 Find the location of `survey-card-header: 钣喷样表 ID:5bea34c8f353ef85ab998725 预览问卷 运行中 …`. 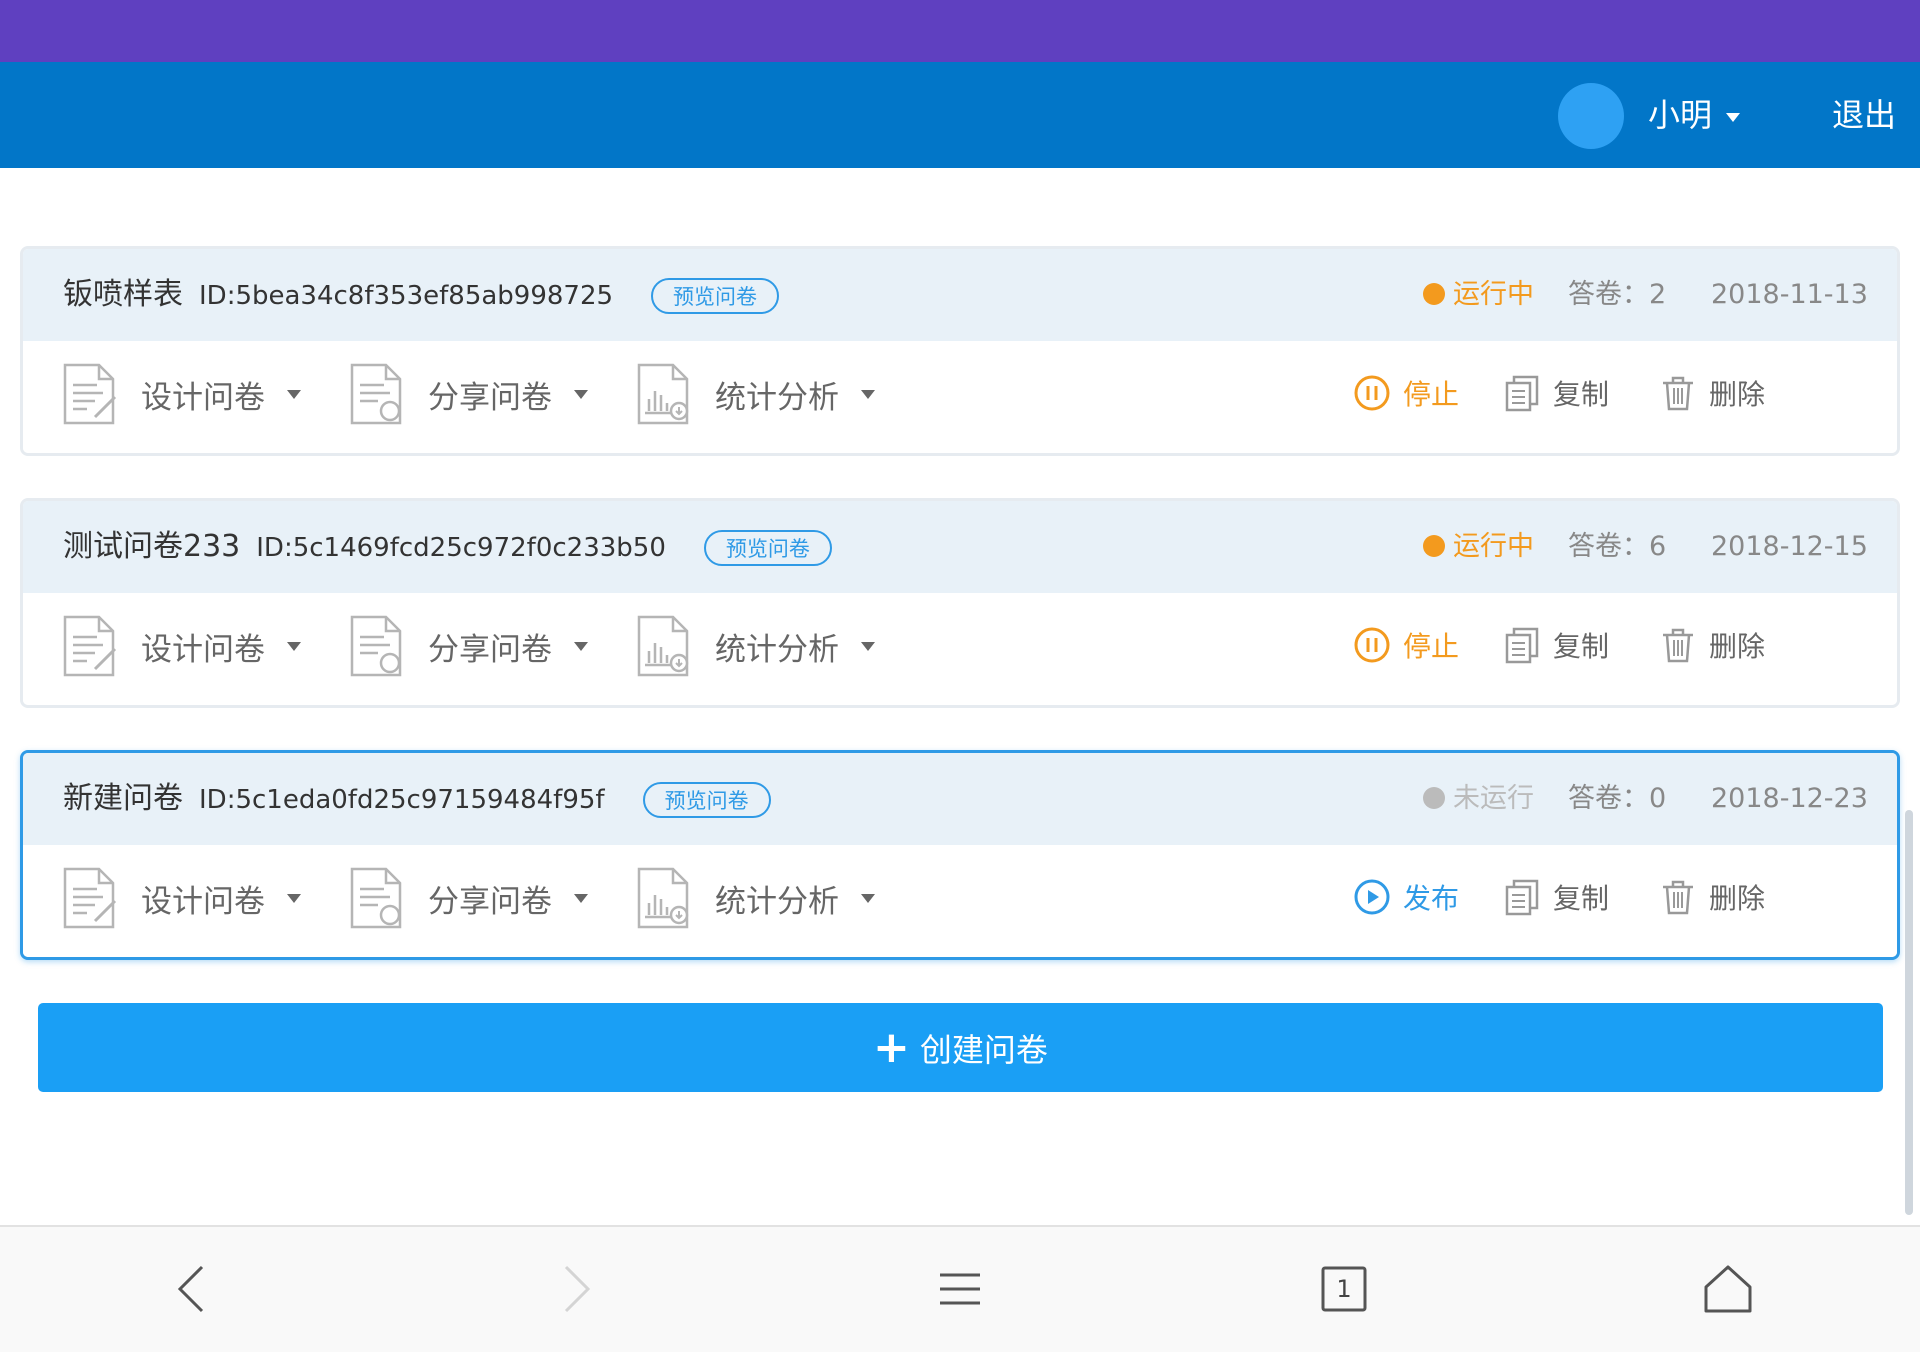

survey-card-header: 钣喷样表 ID:5bea34c8f353ef85ab998725 预览问卷 运行中 … is located at coordinates (960, 295).